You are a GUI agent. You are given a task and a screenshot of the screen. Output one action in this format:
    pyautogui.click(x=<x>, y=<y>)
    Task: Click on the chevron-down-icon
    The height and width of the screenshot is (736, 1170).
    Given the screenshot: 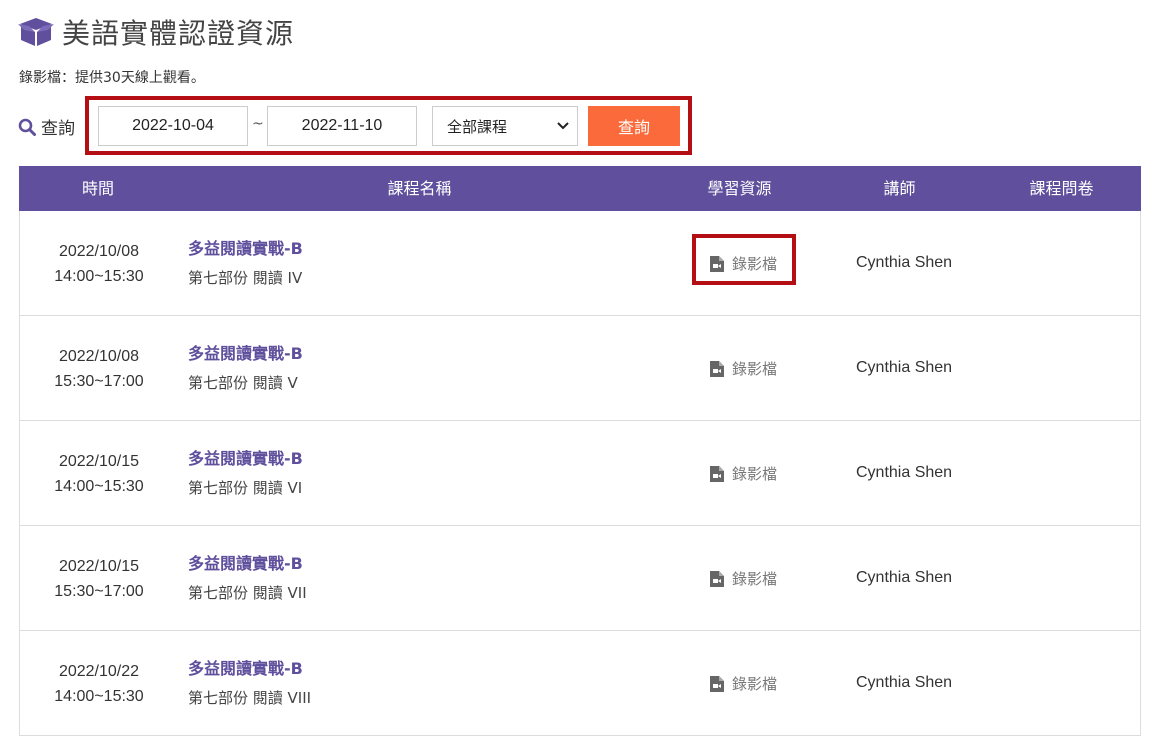 What is the action you would take?
    pyautogui.click(x=563, y=126)
    